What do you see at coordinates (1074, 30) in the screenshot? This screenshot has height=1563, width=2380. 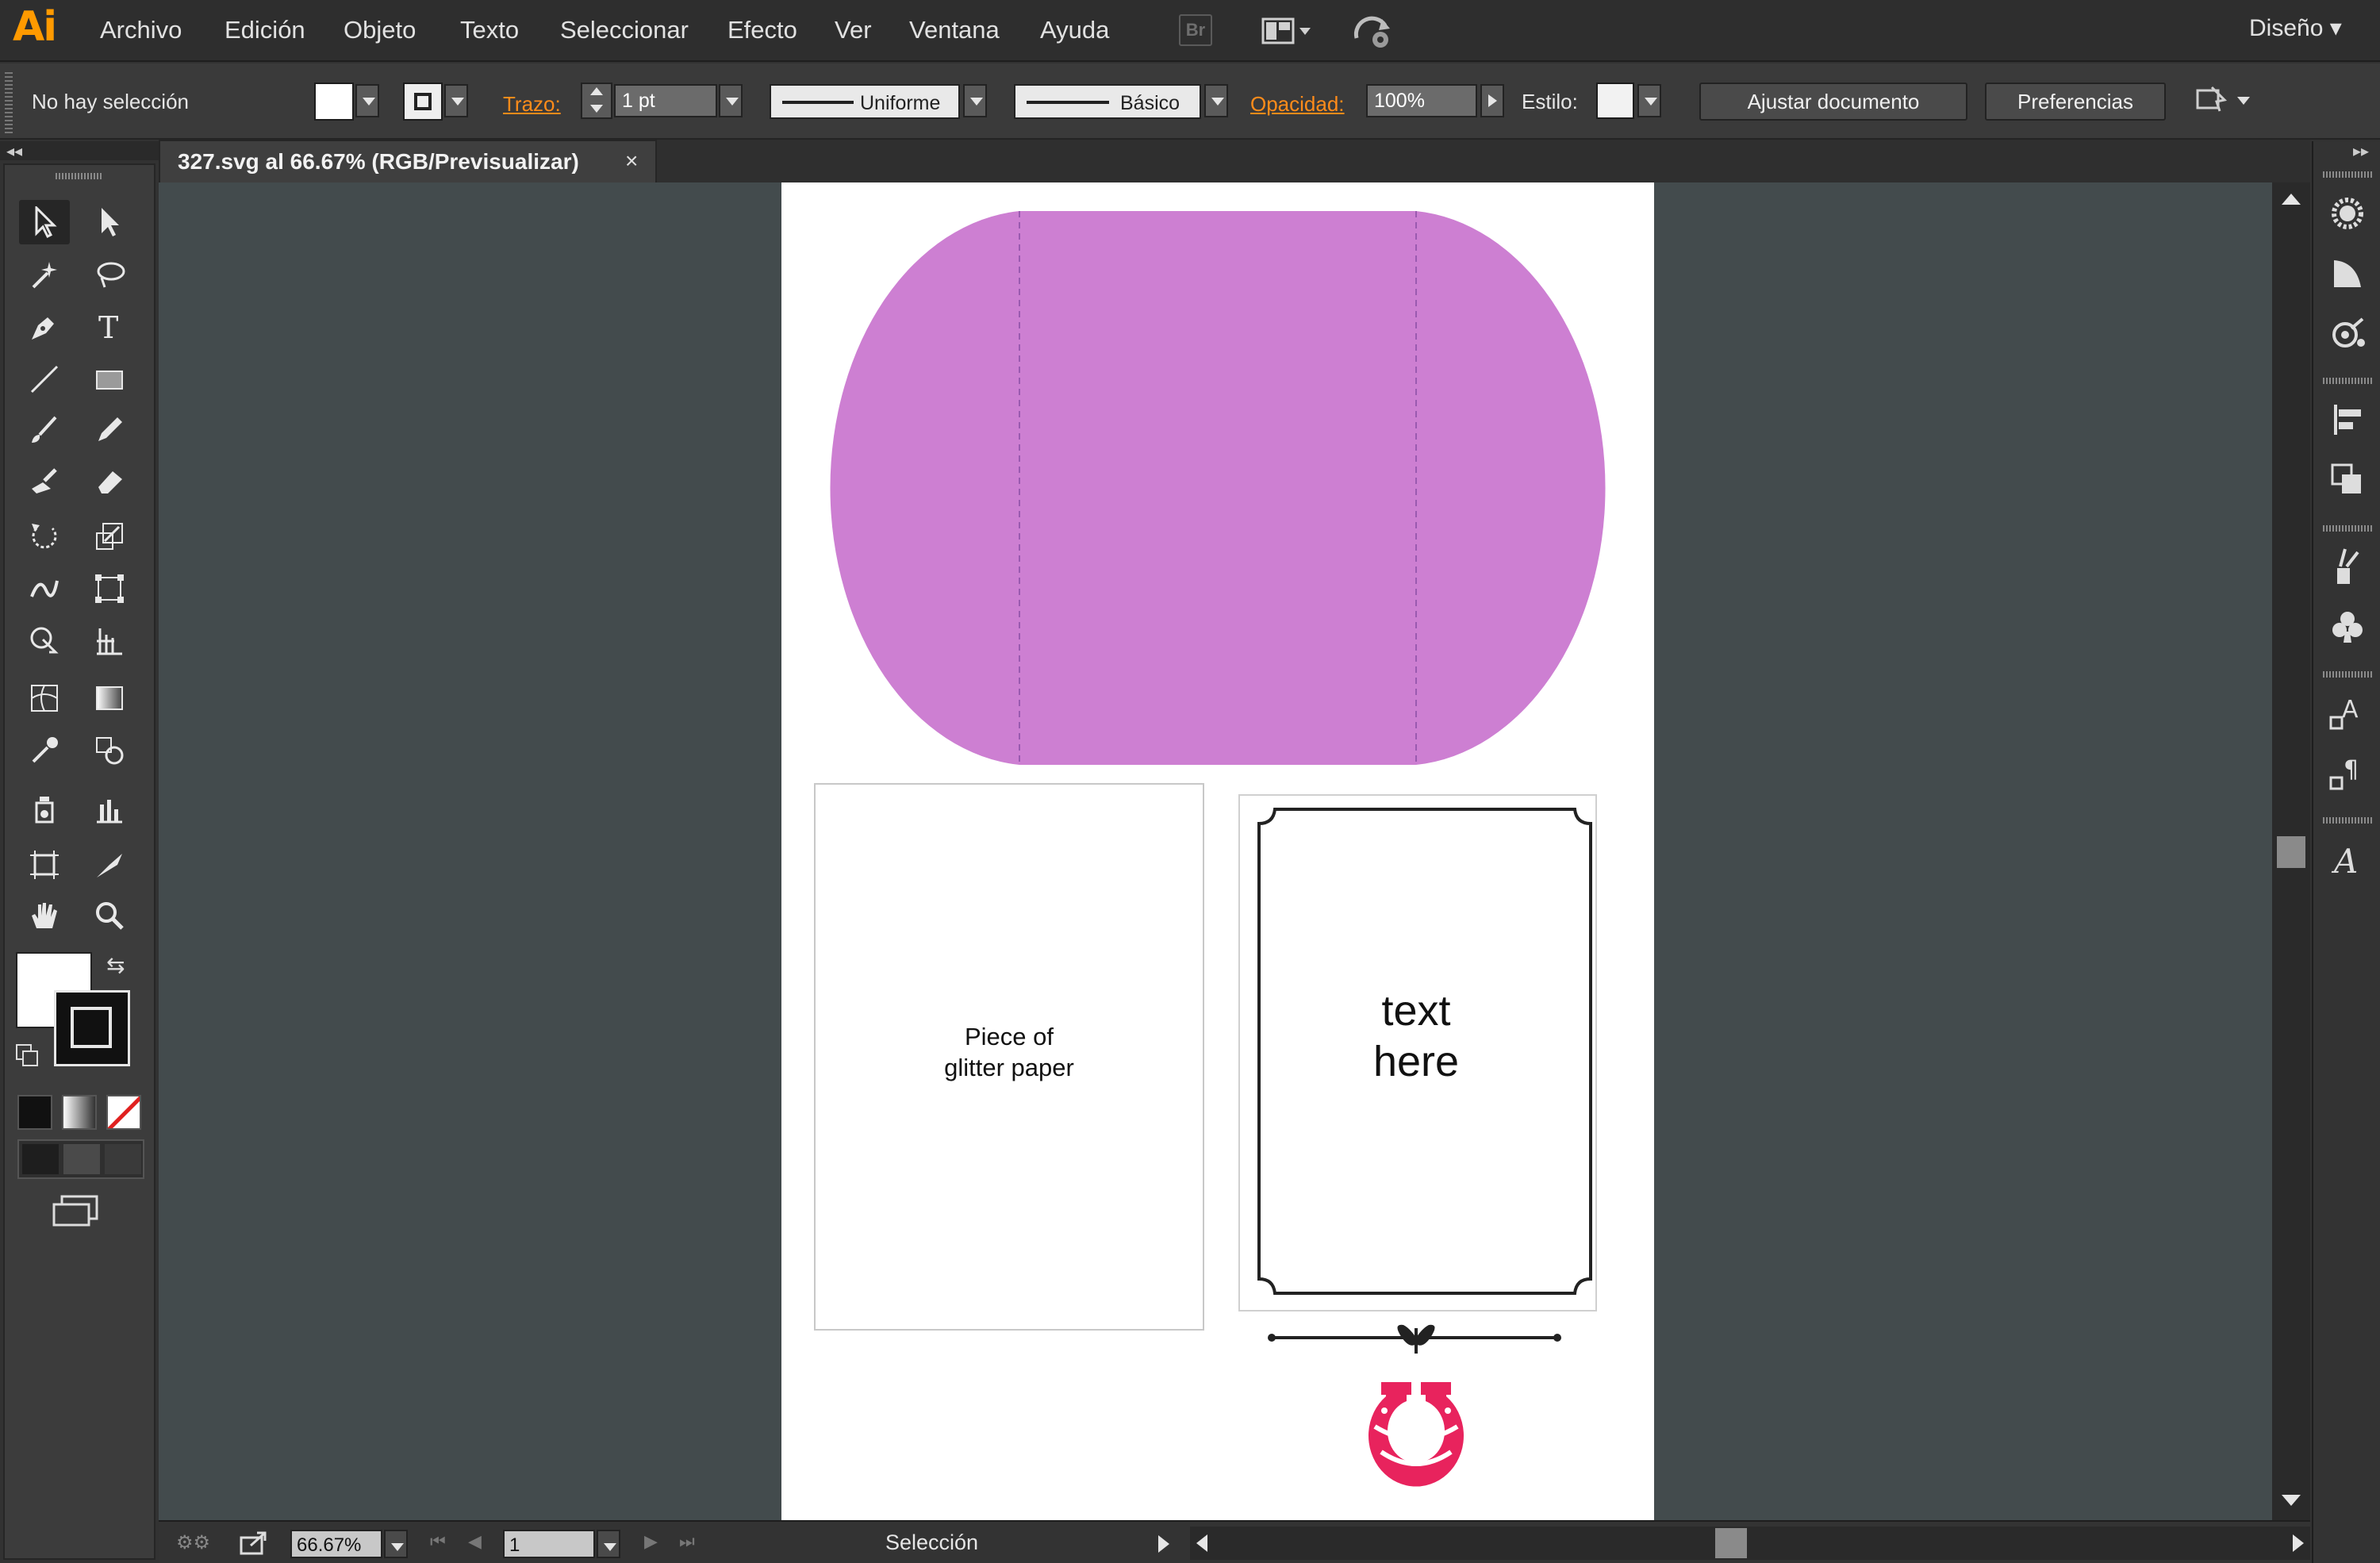 I see `menu-ayuda: Ayuda` at bounding box center [1074, 30].